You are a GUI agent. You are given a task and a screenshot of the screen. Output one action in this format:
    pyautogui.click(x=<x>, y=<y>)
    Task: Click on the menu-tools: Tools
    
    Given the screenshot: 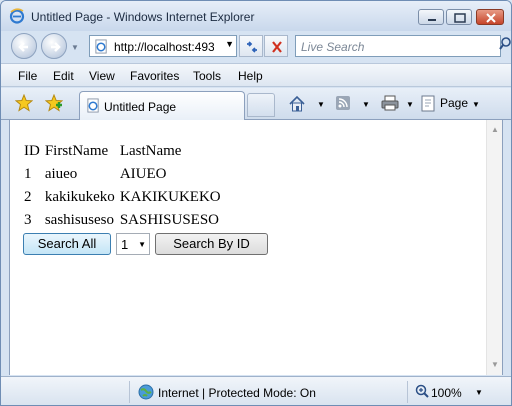 What is the action you would take?
    pyautogui.click(x=207, y=76)
    